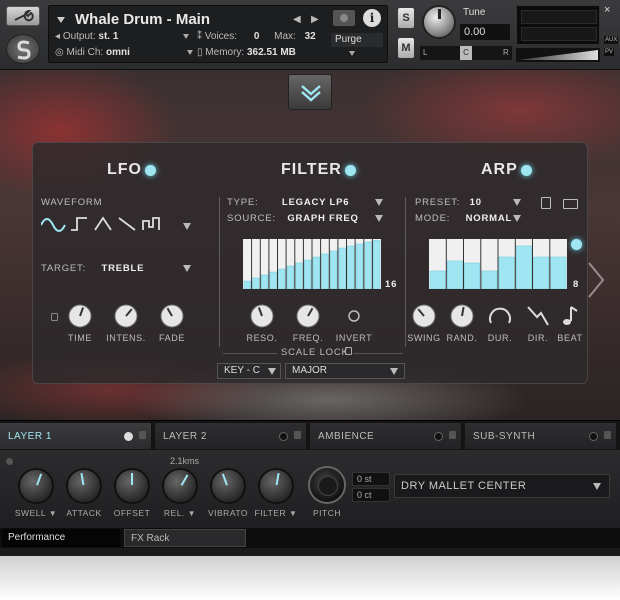 This screenshot has height=600, width=620. What do you see at coordinates (315, 19) in the screenshot?
I see `next-instrument-icon: ▶` at bounding box center [315, 19].